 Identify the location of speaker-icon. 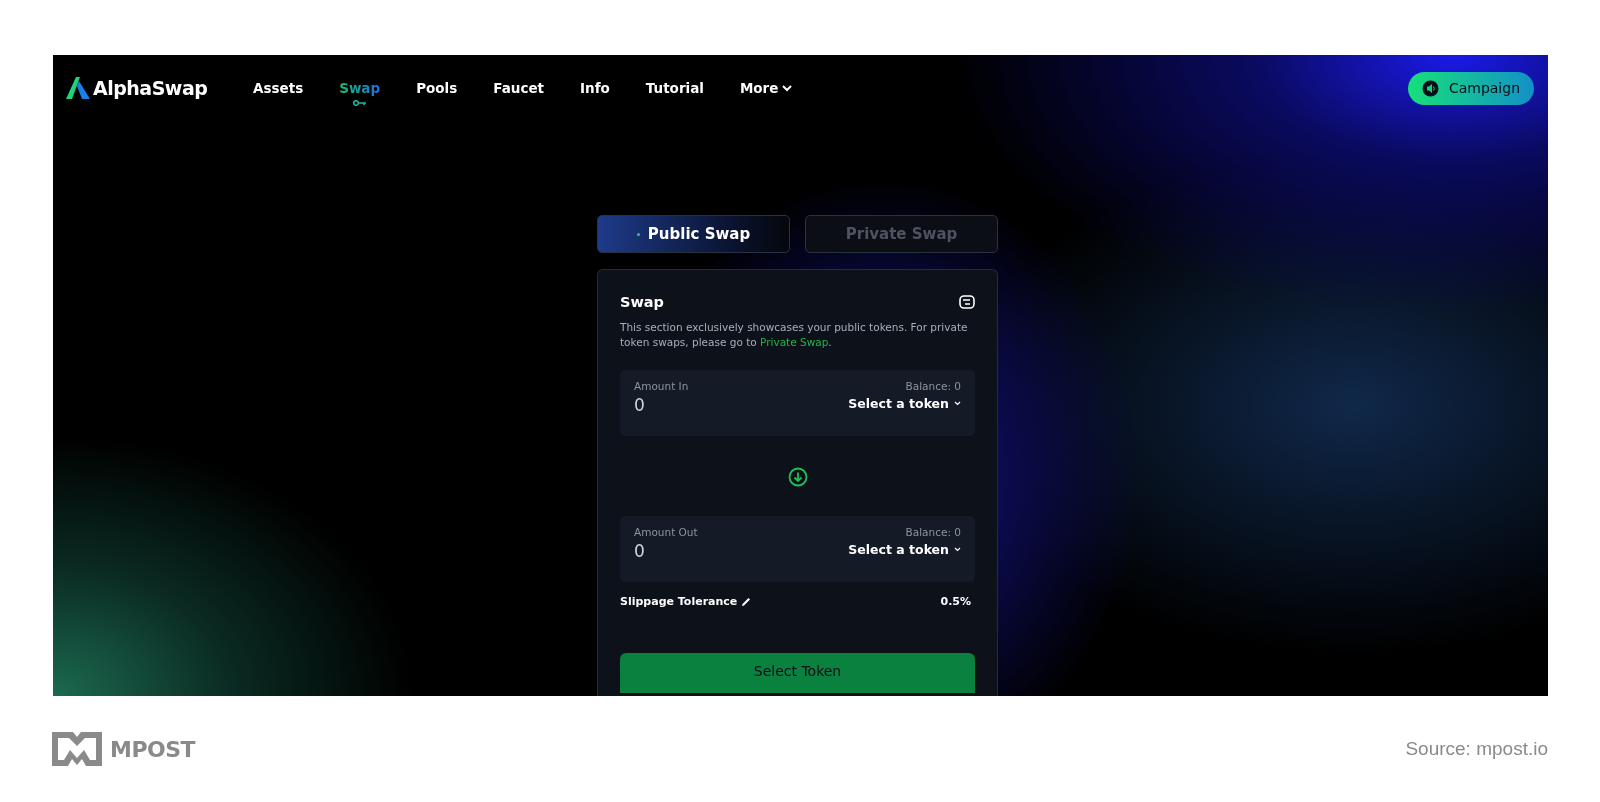
(1430, 88).